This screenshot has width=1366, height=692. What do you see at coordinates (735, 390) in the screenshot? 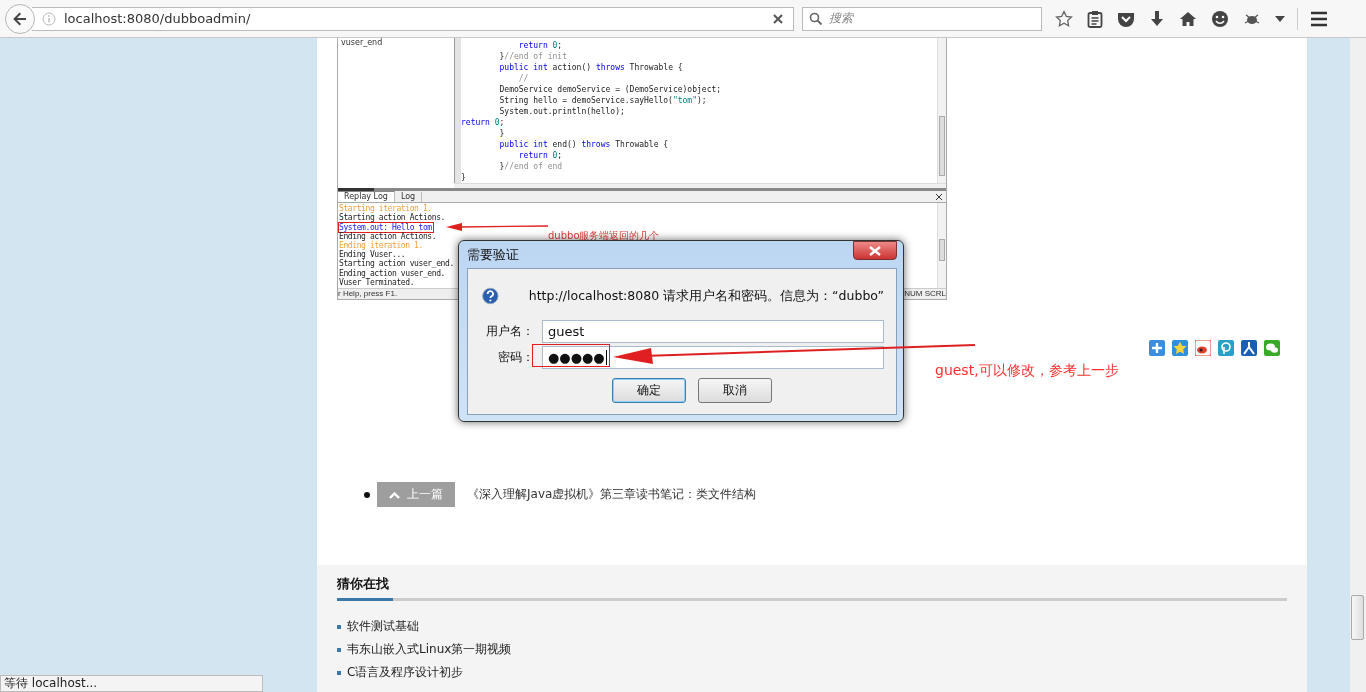
I see `dialog-button: 取消` at bounding box center [735, 390].